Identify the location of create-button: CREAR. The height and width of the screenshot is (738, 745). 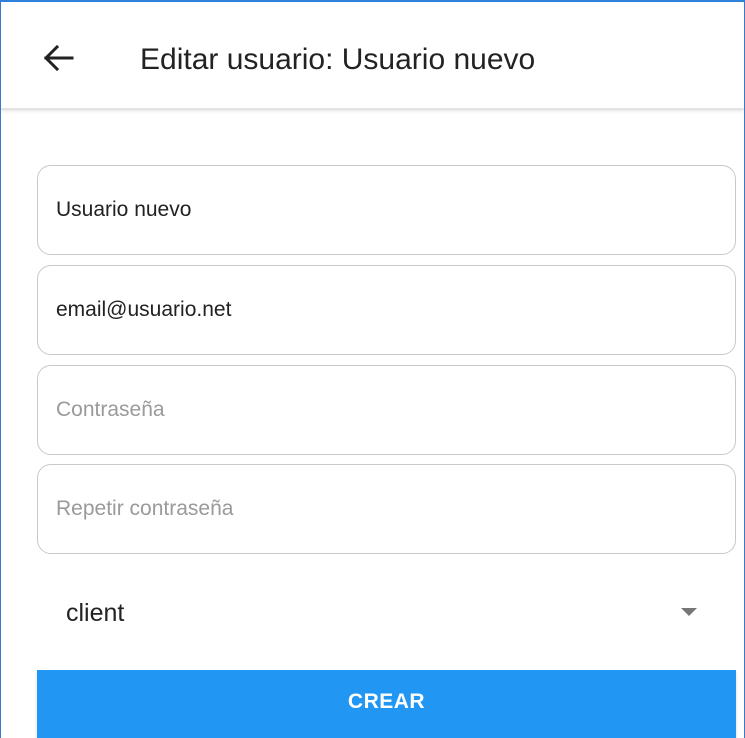
(386, 704).